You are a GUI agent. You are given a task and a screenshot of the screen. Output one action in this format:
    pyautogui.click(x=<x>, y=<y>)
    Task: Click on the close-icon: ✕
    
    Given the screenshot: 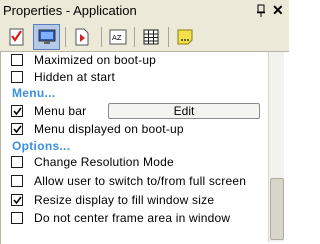 What is the action you would take?
    pyautogui.click(x=278, y=10)
    